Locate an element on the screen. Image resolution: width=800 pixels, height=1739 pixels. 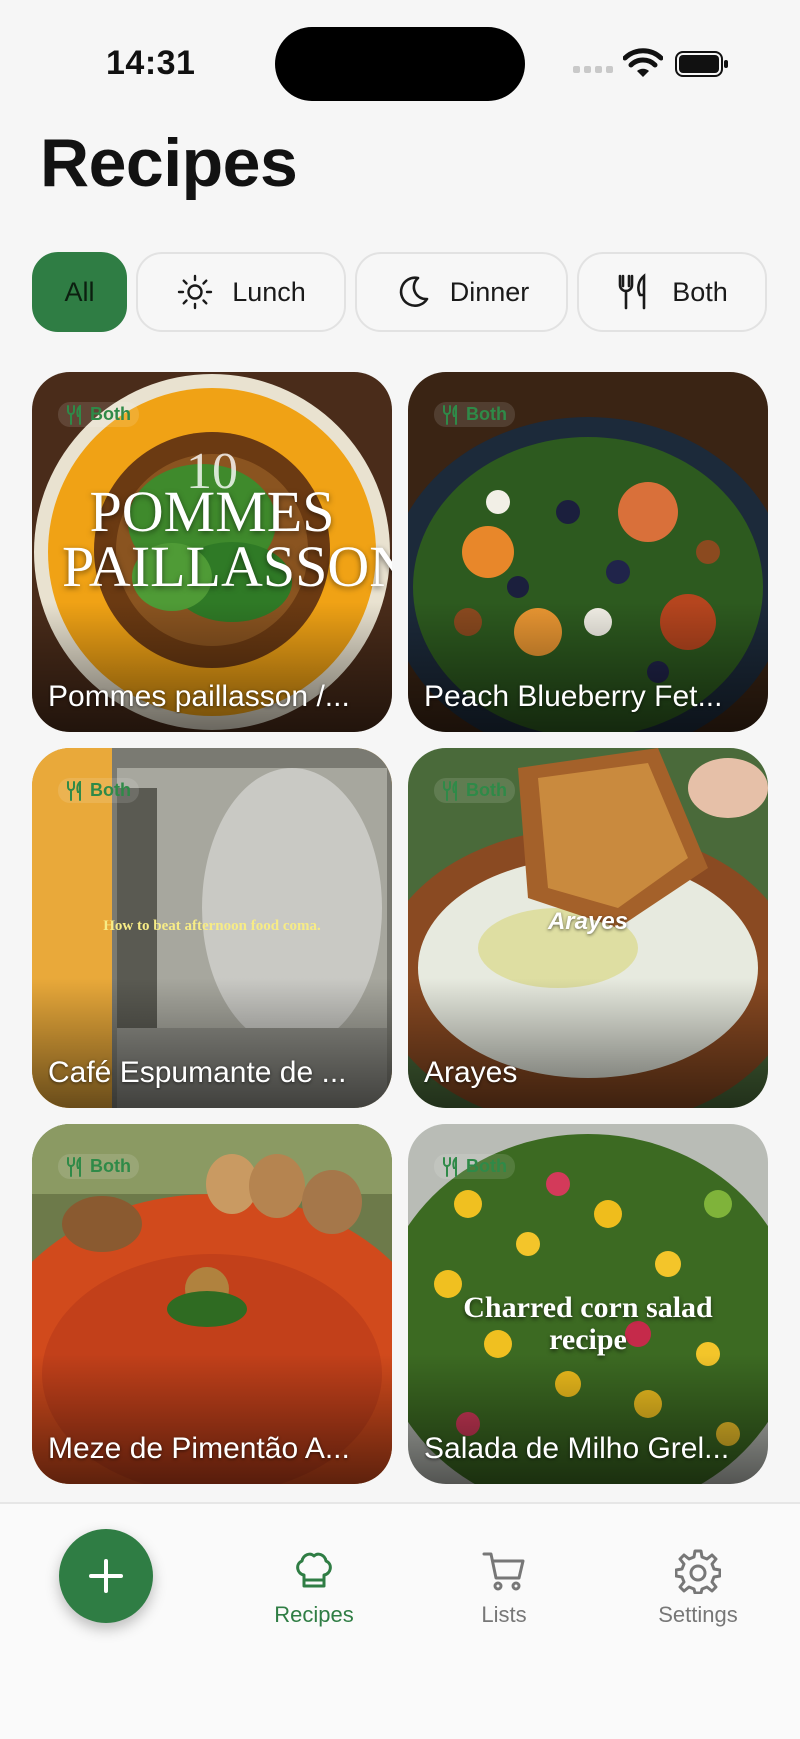
recipe-title: Arayes is located at coordinates (471, 1072).